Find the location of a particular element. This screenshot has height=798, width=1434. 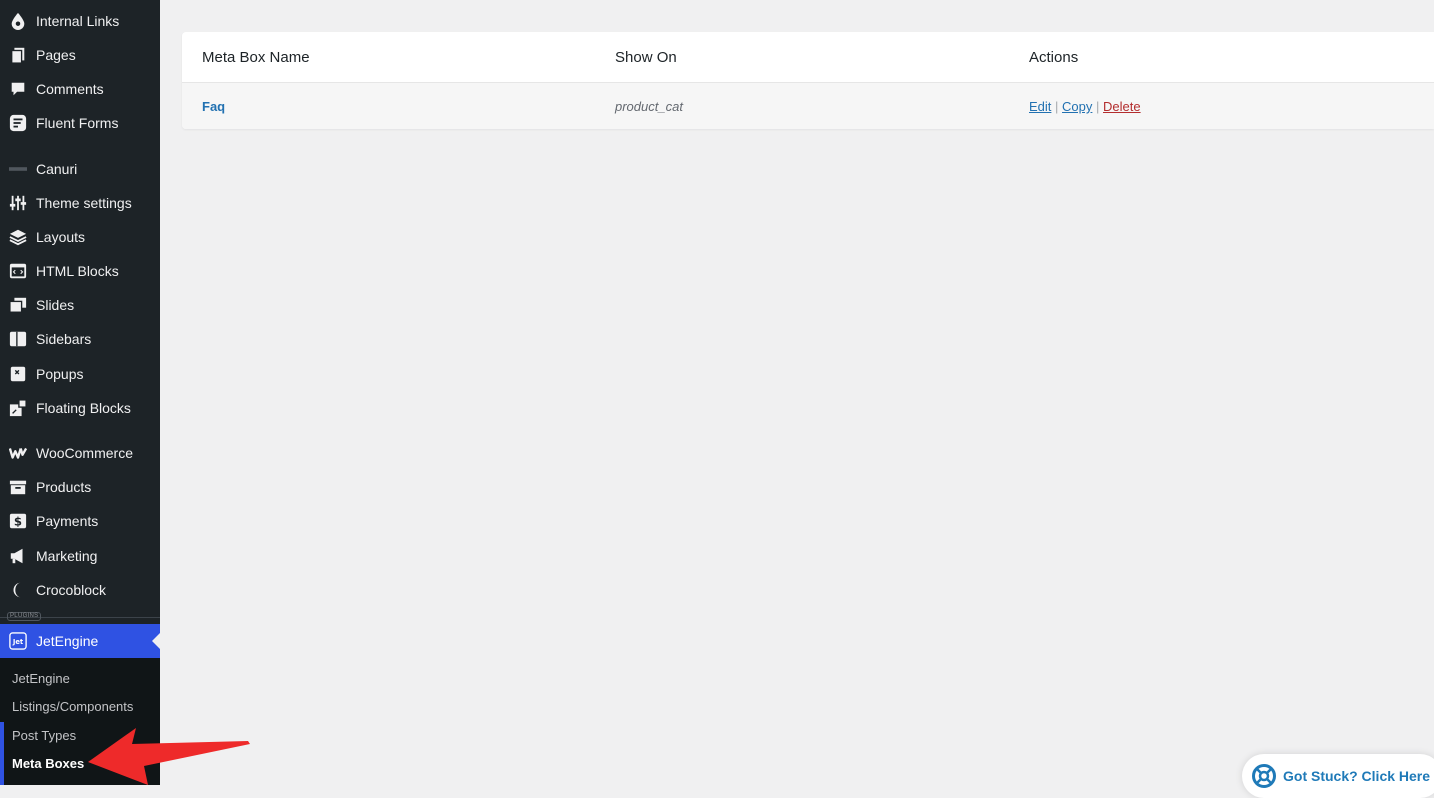

sidebar-item-label: Popups is located at coordinates (60, 374).